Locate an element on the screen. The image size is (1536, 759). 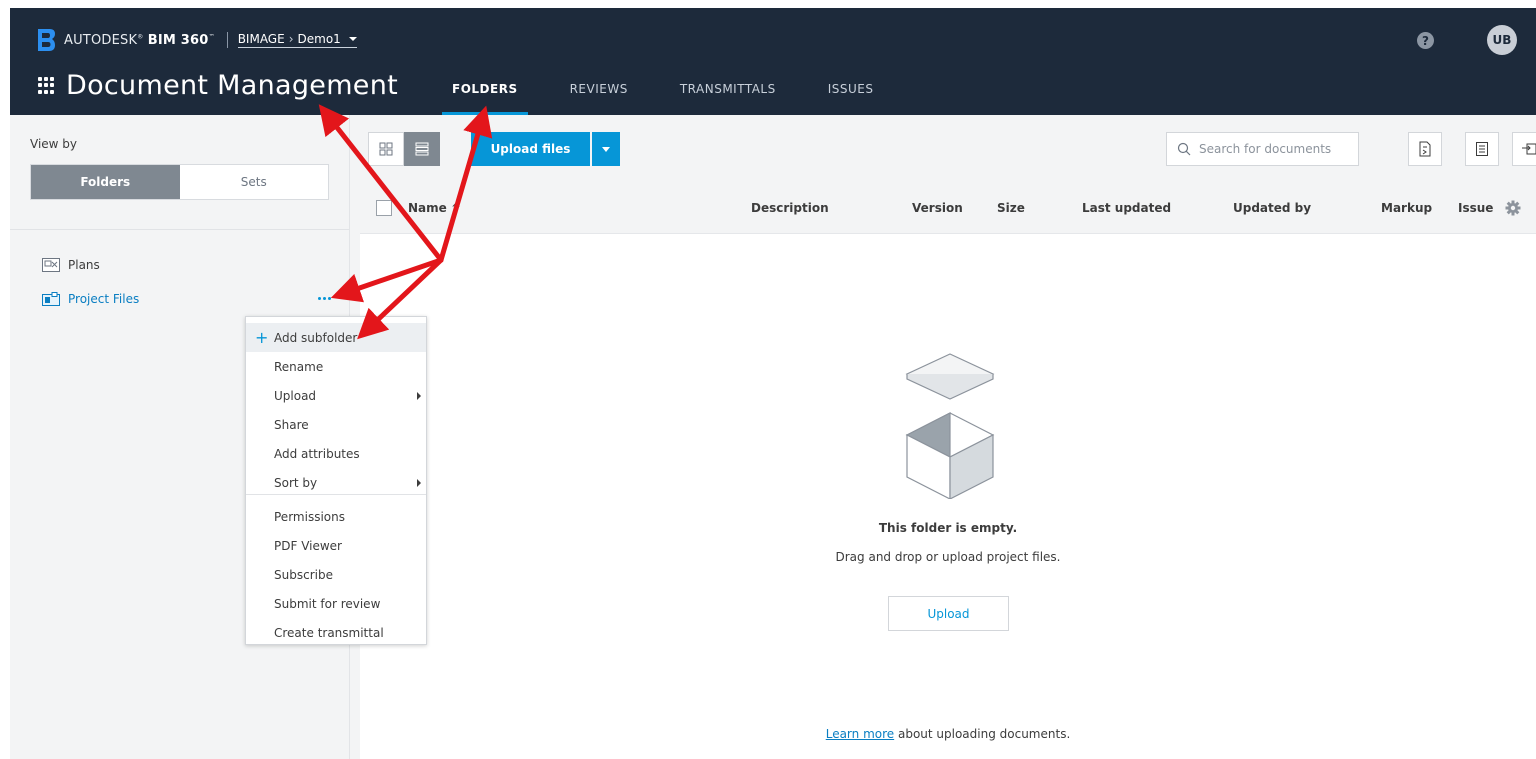
view-by-label: View by is located at coordinates (54, 144).